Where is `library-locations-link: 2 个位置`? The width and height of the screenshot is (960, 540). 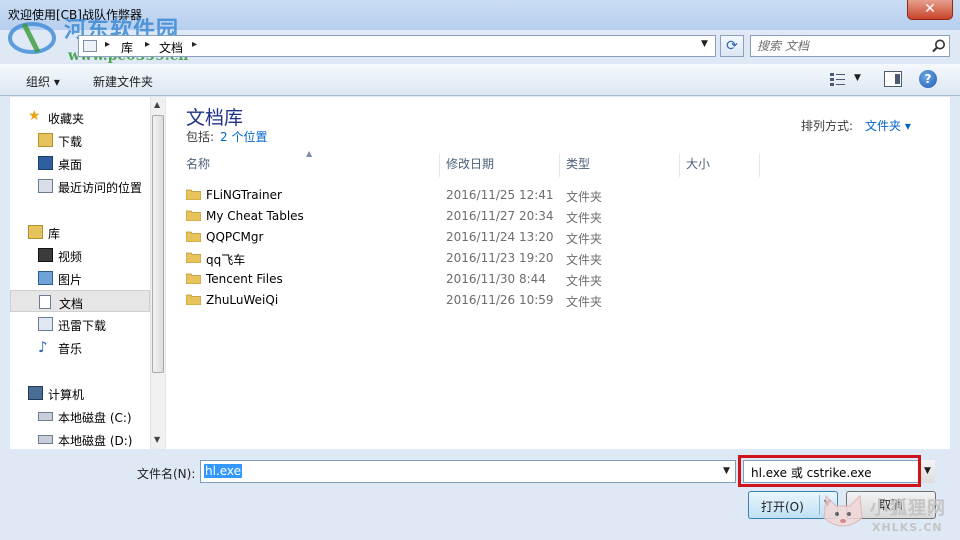
library-locations-link: 2 个位置 is located at coordinates (243, 136).